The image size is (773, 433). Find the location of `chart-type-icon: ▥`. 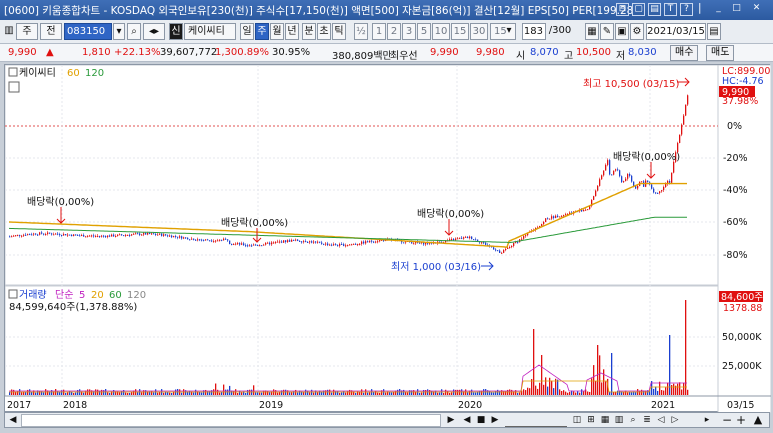

chart-type-icon: ▥ is located at coordinates (9, 31).